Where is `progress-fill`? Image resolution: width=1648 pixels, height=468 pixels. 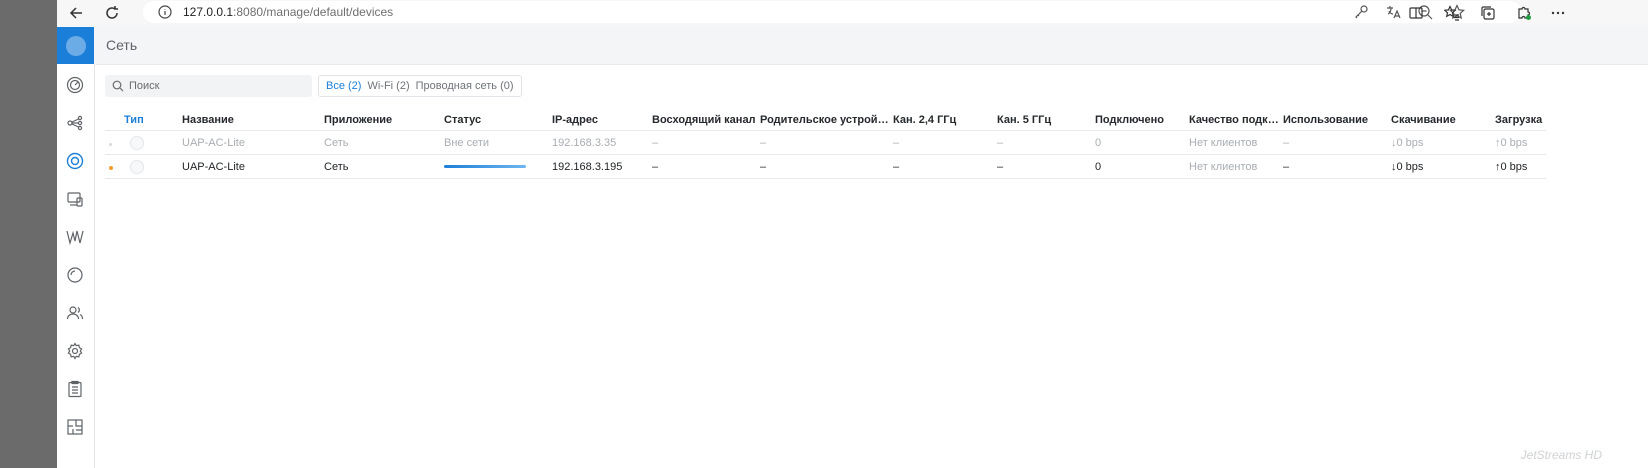
progress-fill is located at coordinates (485, 166).